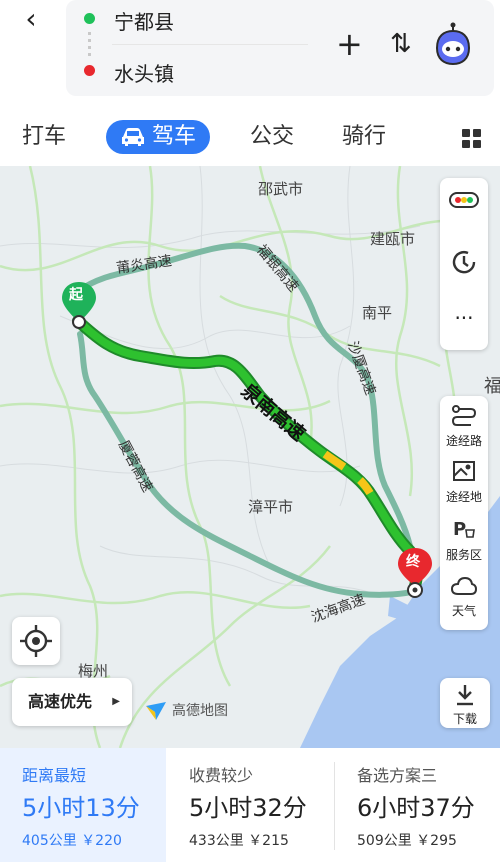 This screenshot has height=862, width=500. What do you see at coordinates (89, 45) in the screenshot?
I see `connector-dots` at bounding box center [89, 45].